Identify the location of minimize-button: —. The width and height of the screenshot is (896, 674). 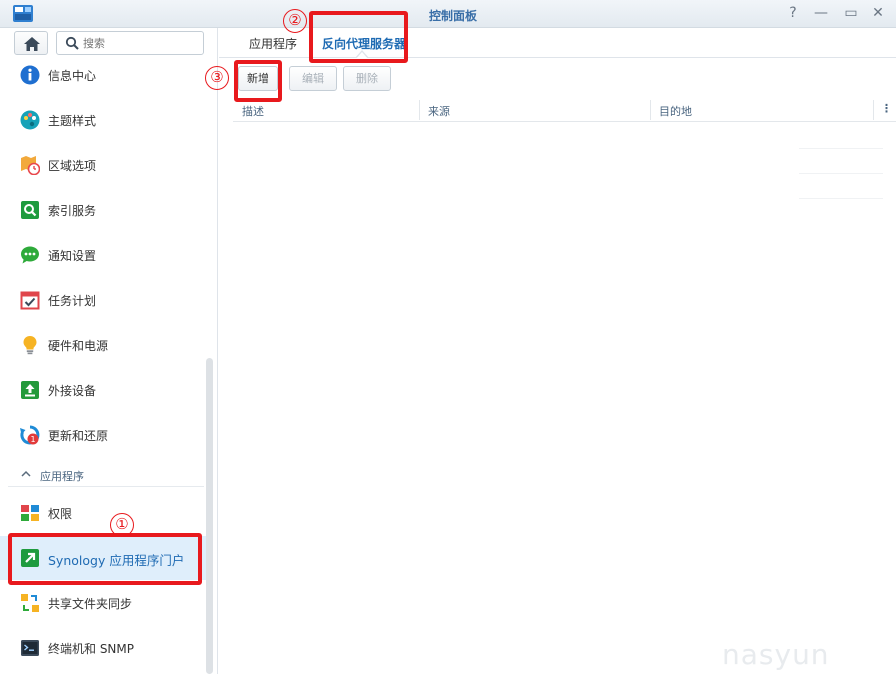
(821, 13).